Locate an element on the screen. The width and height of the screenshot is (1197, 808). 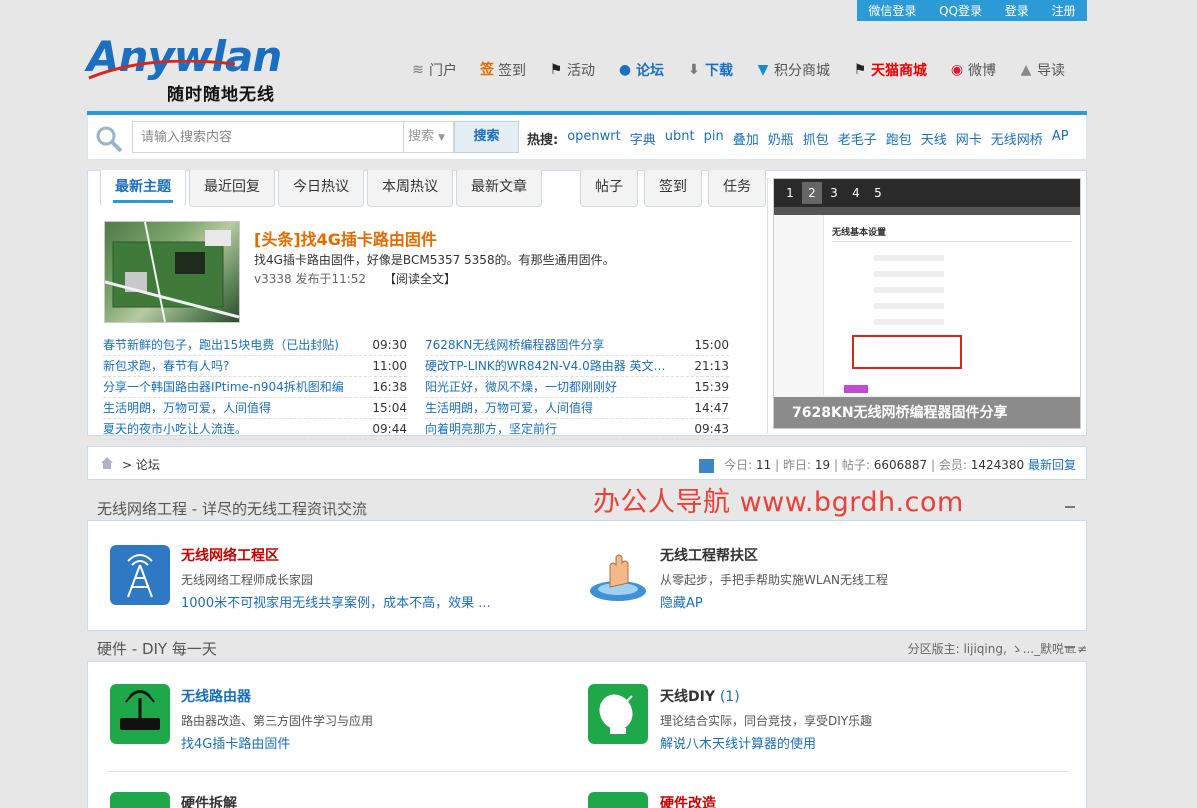
forum-name: 天线DIY (1) is located at coordinates (700, 696).